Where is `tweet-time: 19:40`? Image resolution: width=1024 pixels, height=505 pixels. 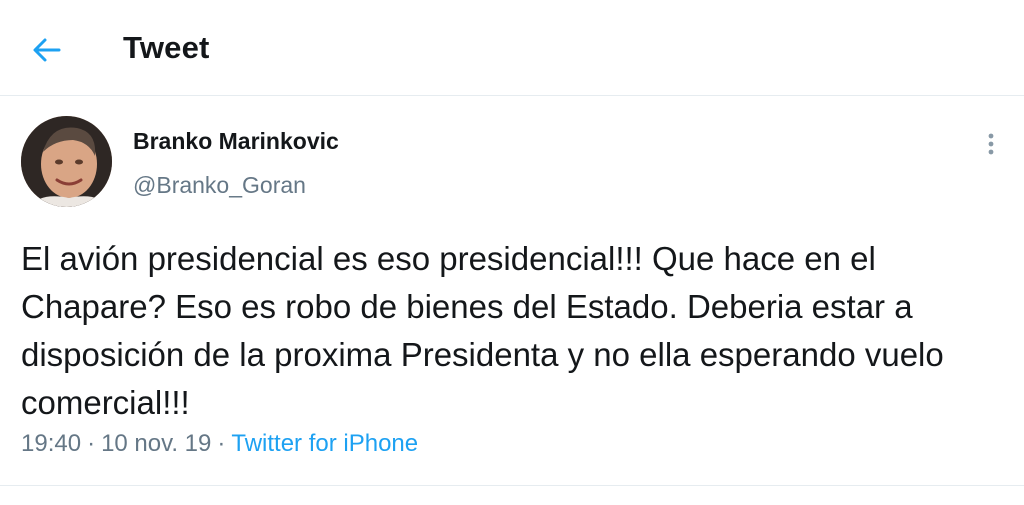 tweet-time: 19:40 is located at coordinates (51, 443).